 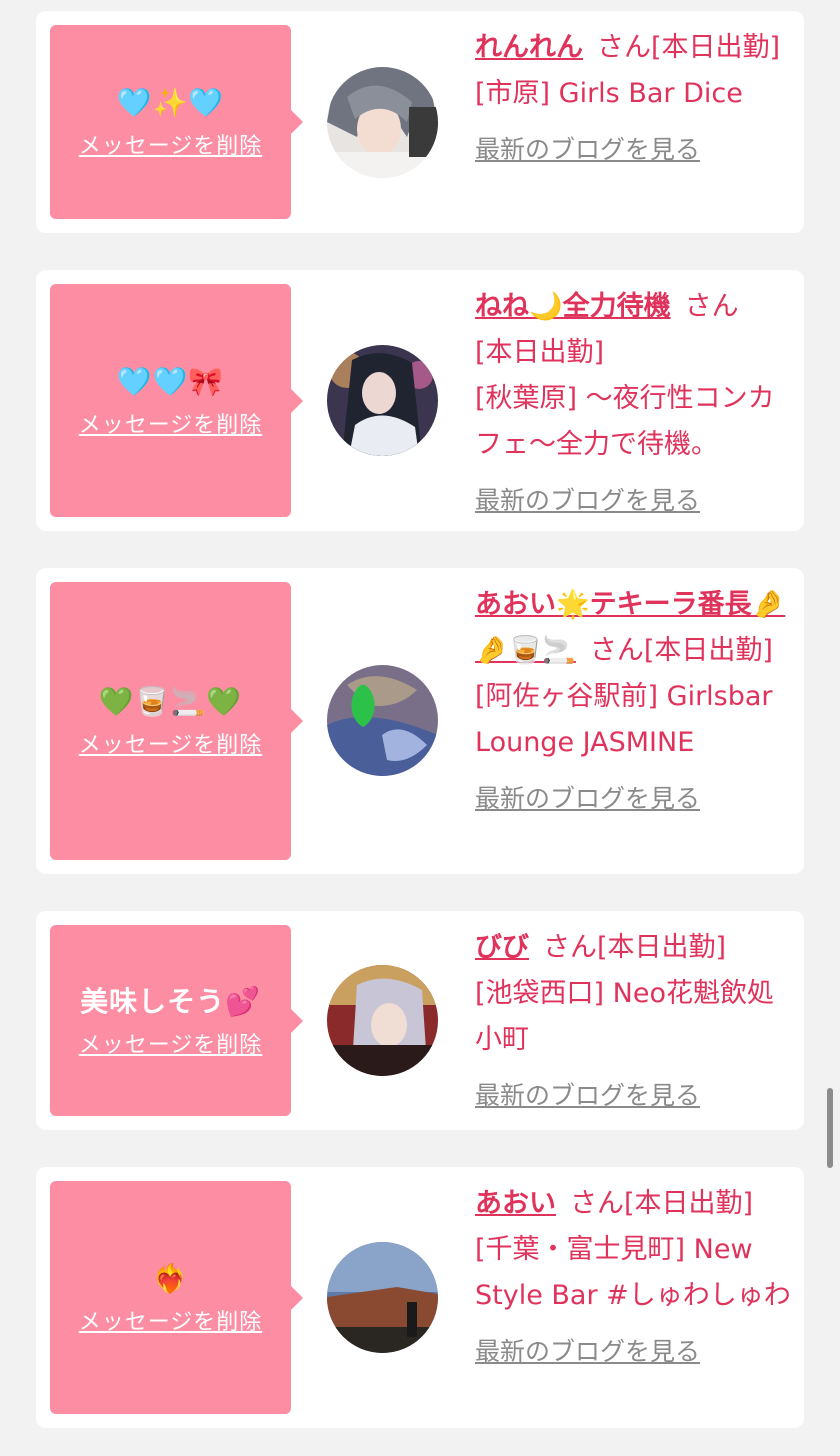 What do you see at coordinates (609, 93) in the screenshot?
I see `shop-label: [市原] Girls Bar Dice` at bounding box center [609, 93].